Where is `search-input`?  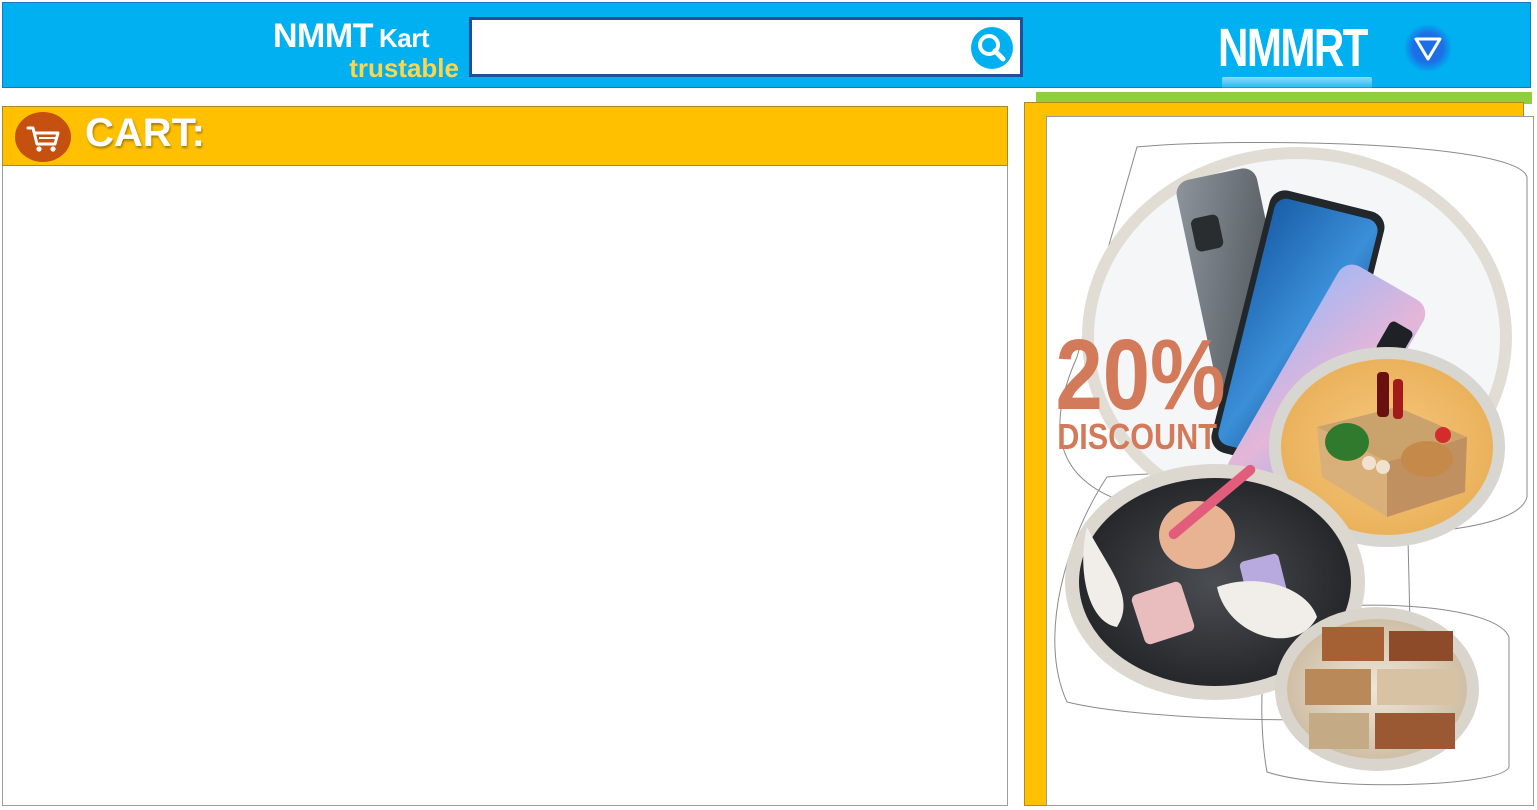 search-input is located at coordinates (722, 48).